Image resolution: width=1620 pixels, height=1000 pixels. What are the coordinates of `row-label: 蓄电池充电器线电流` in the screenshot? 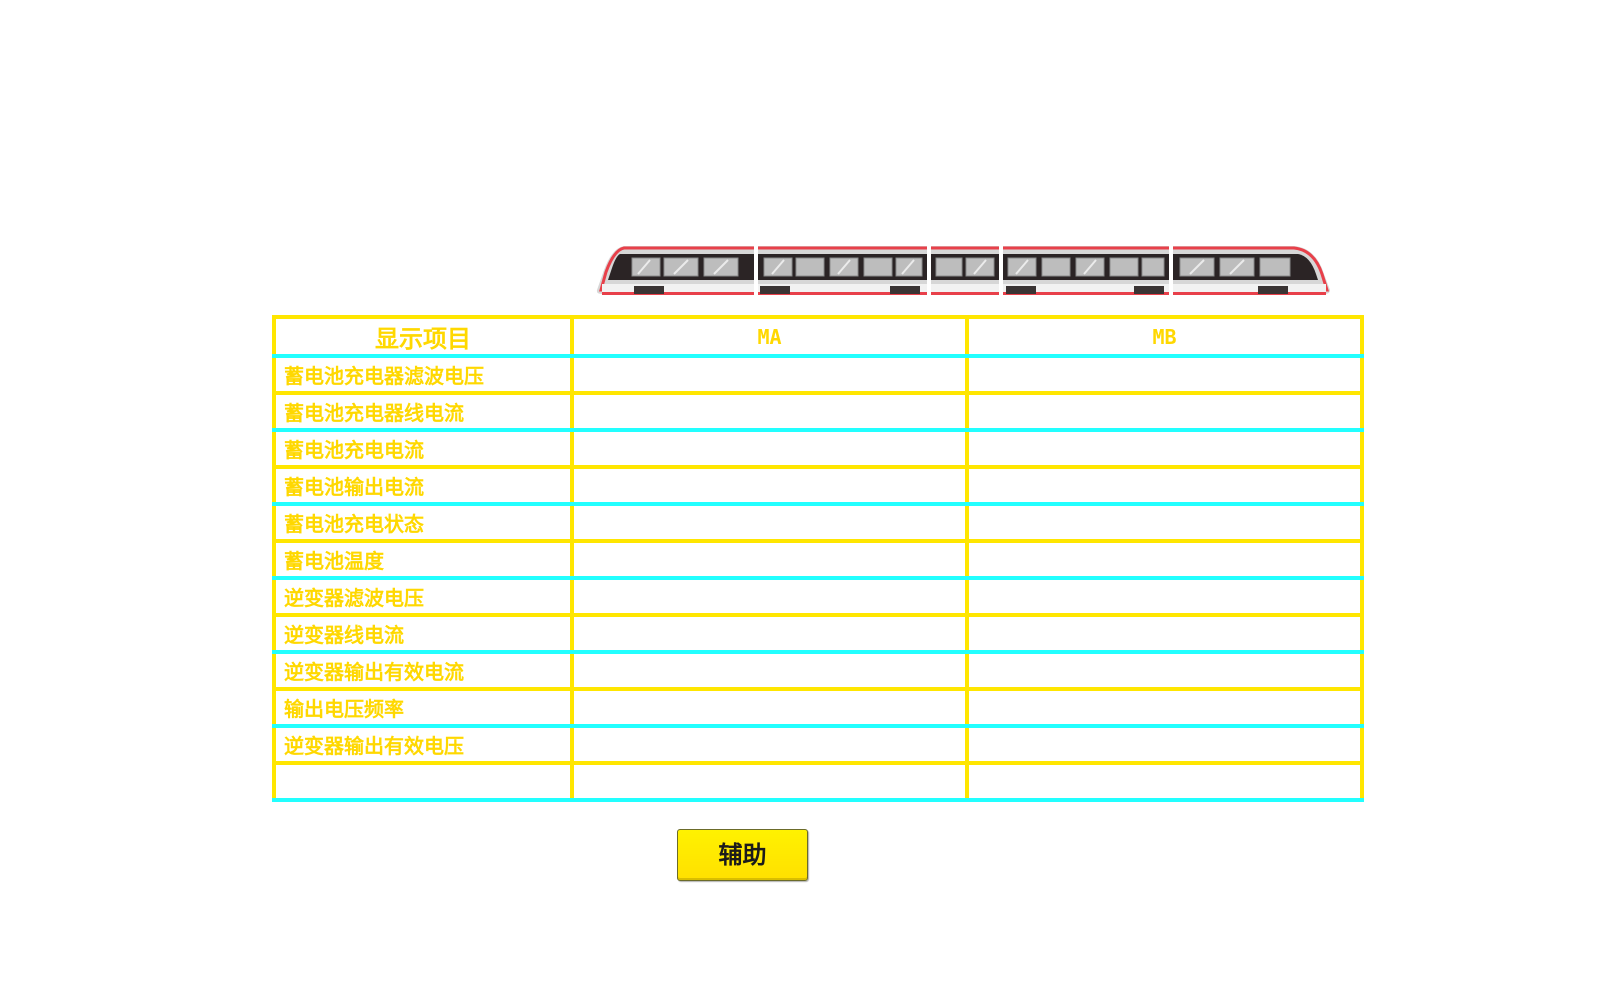 It's located at (423, 411).